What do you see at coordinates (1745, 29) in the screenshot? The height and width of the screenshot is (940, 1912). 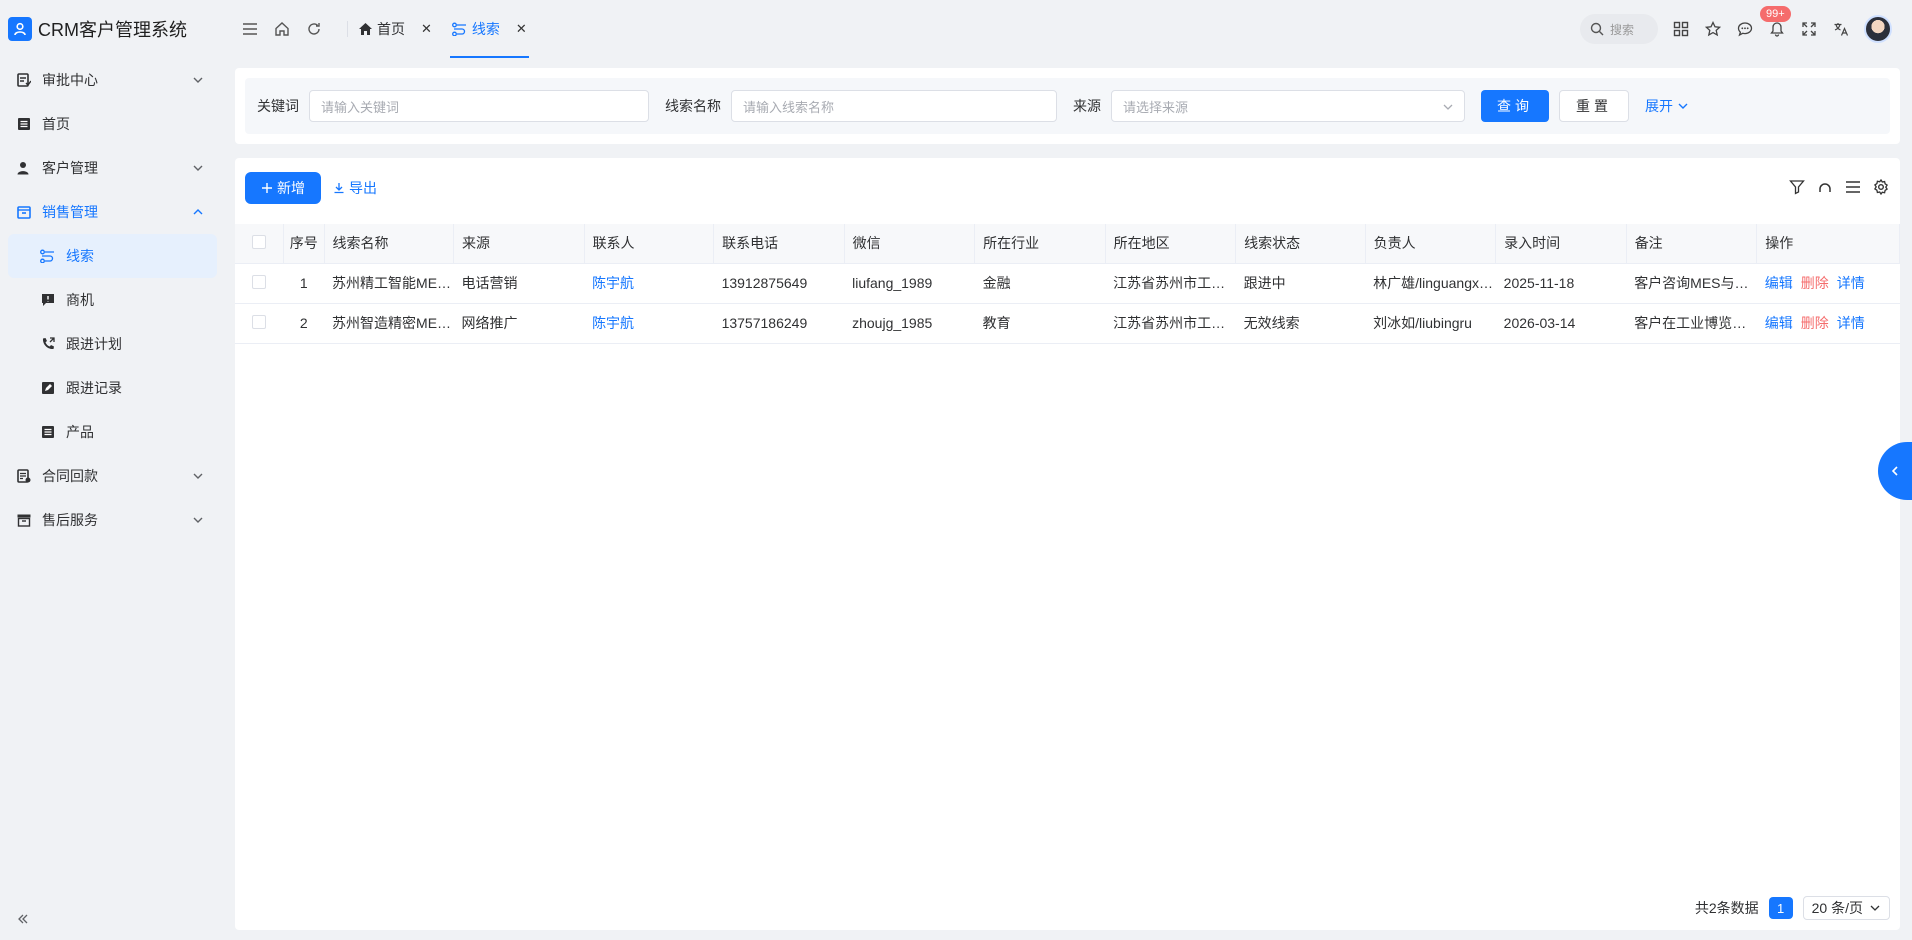 I see `message-icon` at bounding box center [1745, 29].